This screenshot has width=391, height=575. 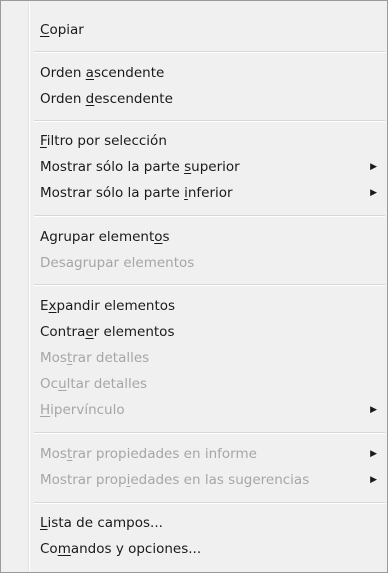 I want to click on menu-item-agrupar-elementos: Agrupar elementos, so click(x=194, y=237).